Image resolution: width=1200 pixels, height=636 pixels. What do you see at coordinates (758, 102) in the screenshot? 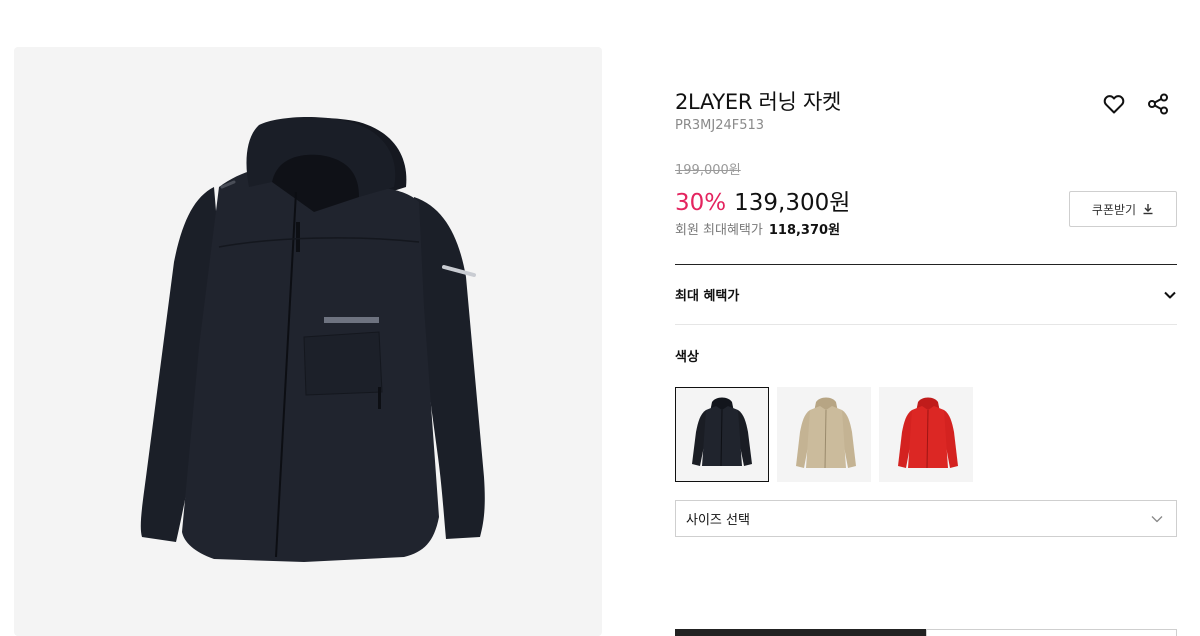
I see `product-title: 2LAYER 러닝 자켓` at bounding box center [758, 102].